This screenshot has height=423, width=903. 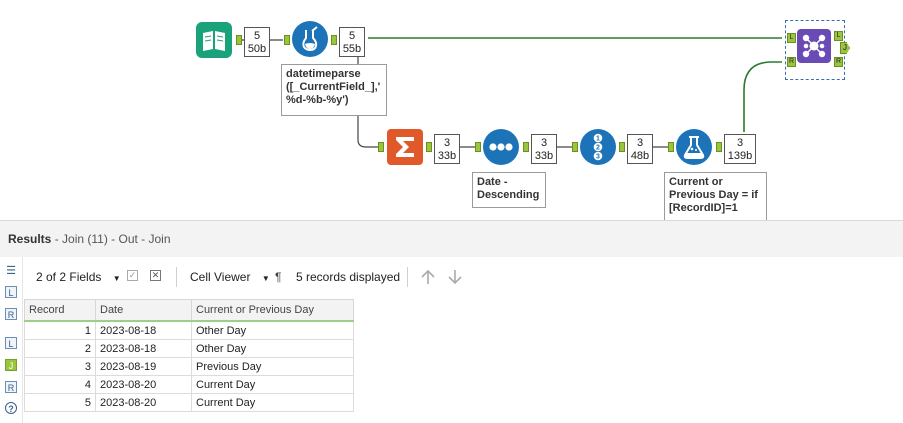 What do you see at coordinates (239, 40) in the screenshot?
I see `input-out-anchor` at bounding box center [239, 40].